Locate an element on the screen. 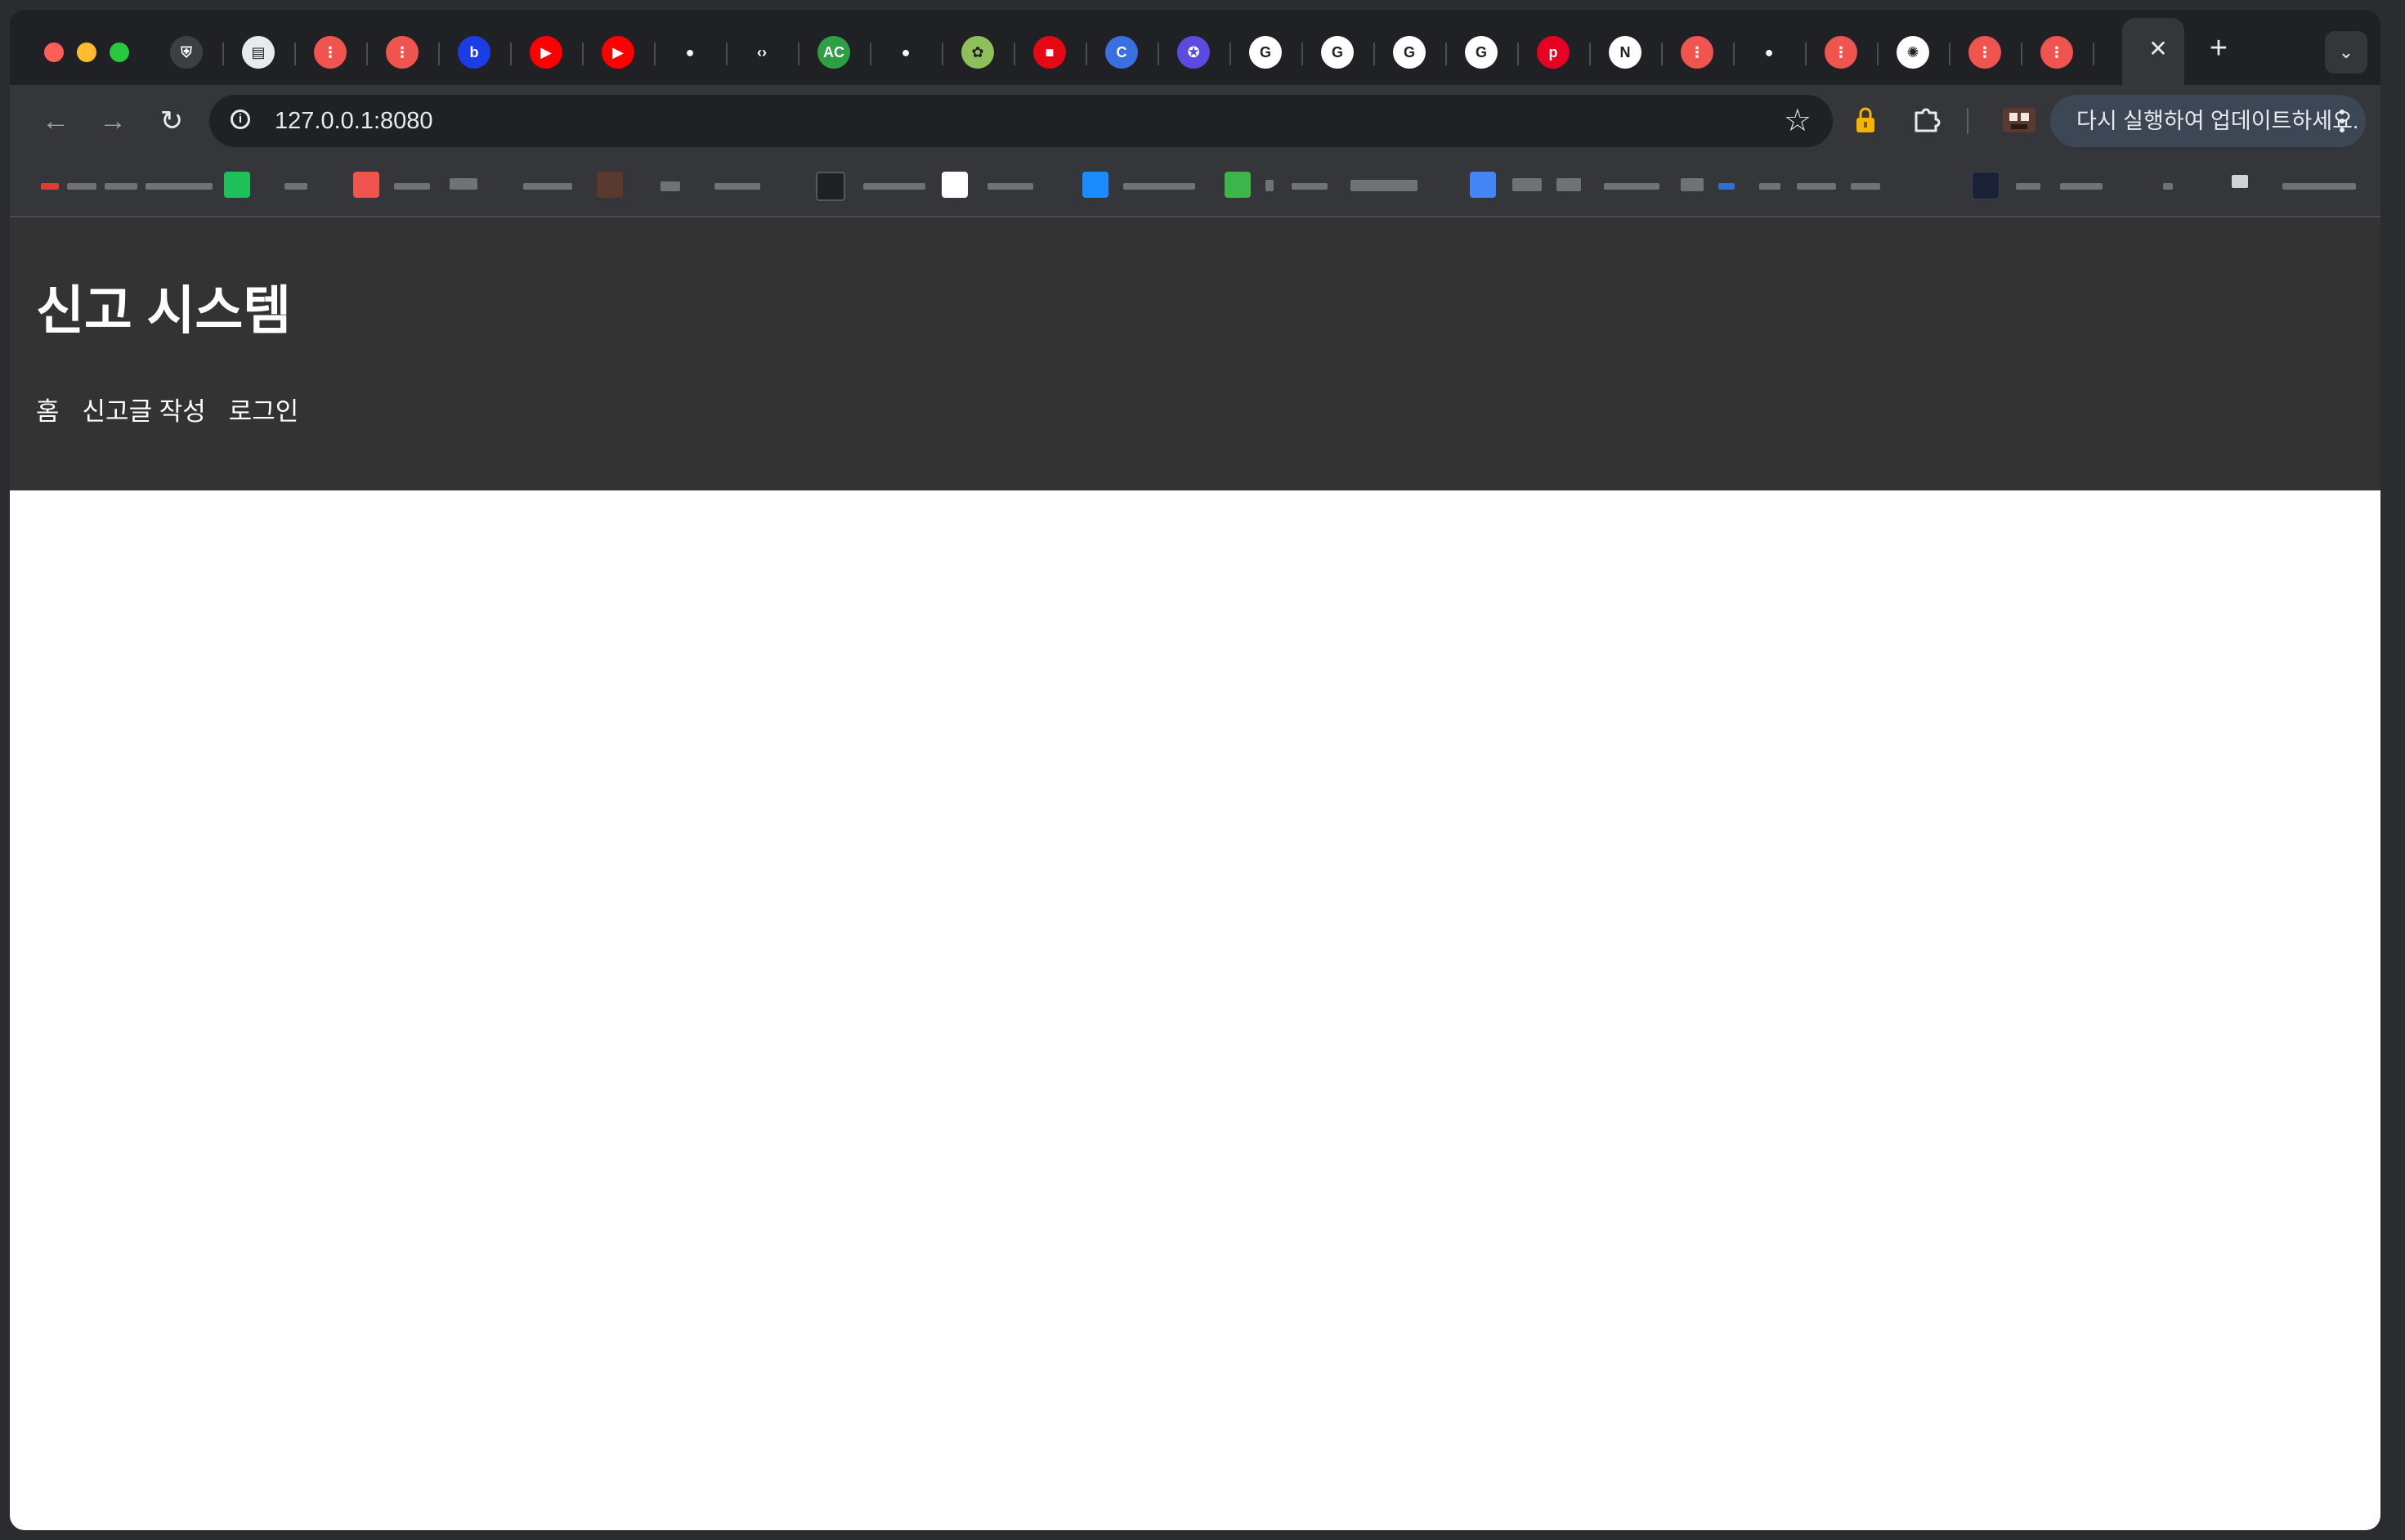 The image size is (2405, 1540). bookmarks-bar is located at coordinates (1195, 187).